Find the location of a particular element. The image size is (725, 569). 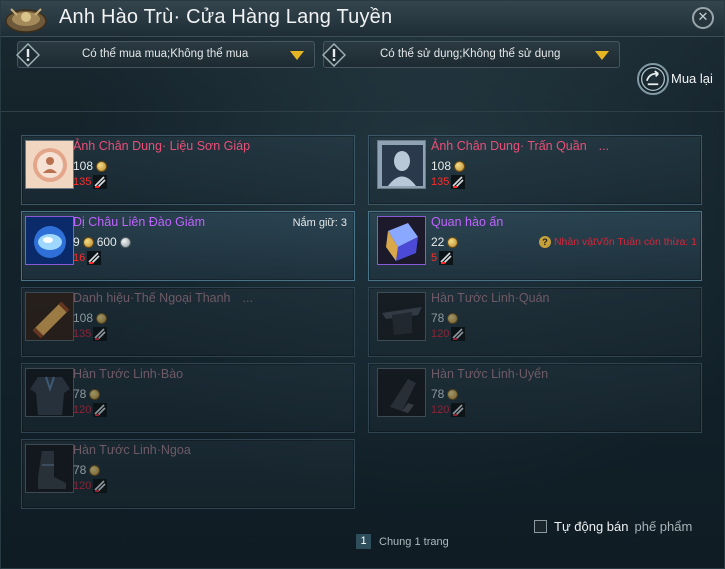

item-name: Dị Châu Liên Đào Giám is located at coordinates (139, 222).